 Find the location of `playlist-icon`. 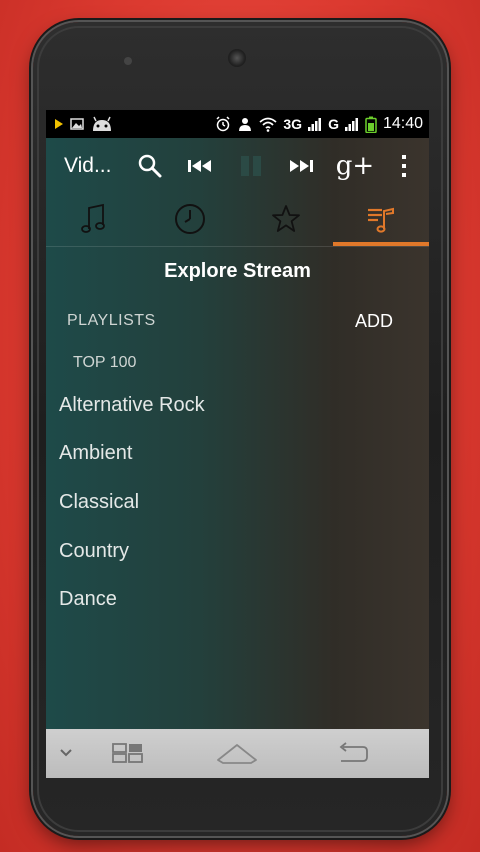

playlist-icon is located at coordinates (381, 220).